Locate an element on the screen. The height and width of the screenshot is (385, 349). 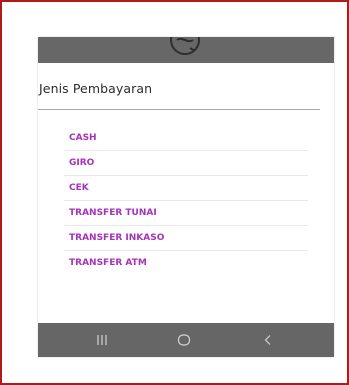
dialog-title: Jenis Pembayaran is located at coordinates (96, 88).